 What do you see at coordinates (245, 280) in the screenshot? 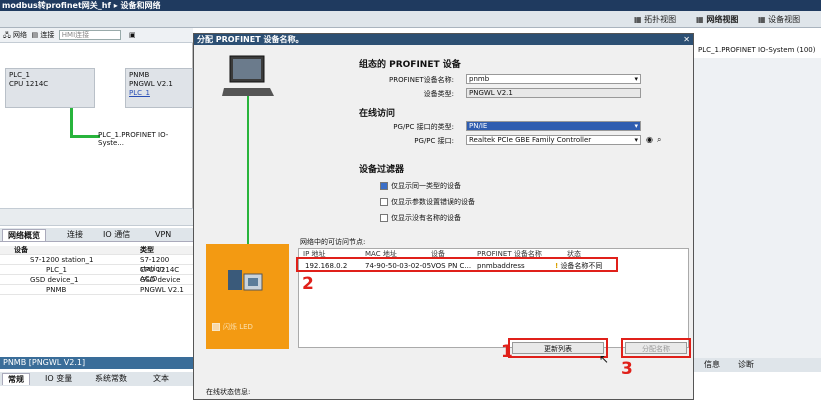
I see `device-module-icon` at bounding box center [245, 280].